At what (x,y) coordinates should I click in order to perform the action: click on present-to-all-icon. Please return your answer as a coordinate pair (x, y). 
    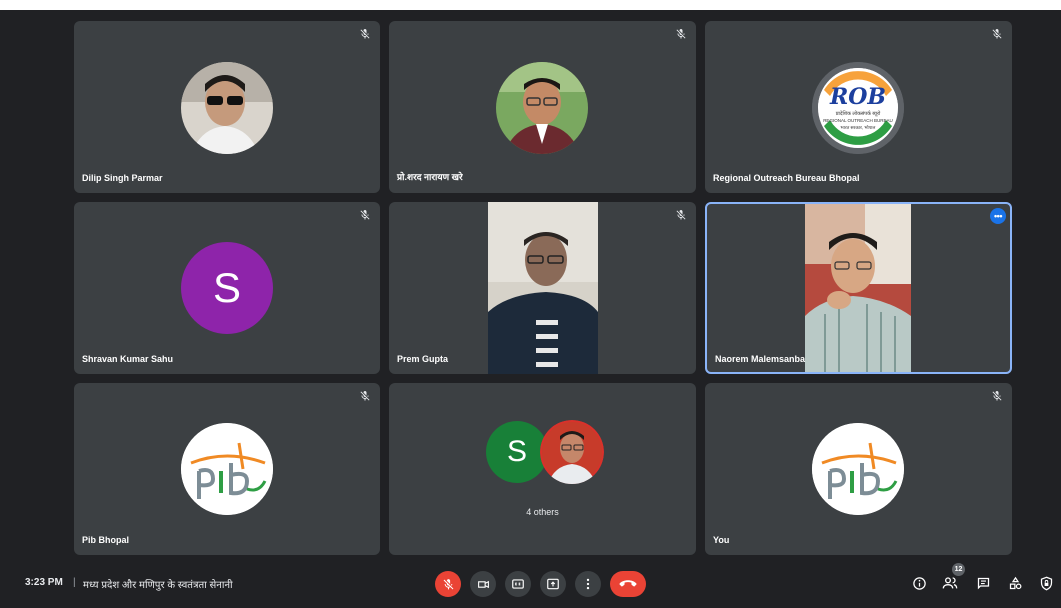
    Looking at the image, I should click on (553, 584).